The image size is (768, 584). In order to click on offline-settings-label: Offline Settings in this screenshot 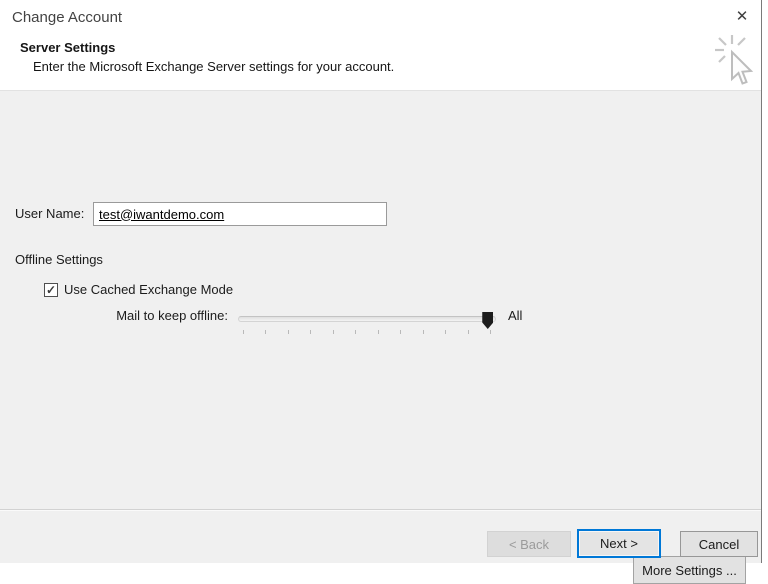, I will do `click(59, 259)`.